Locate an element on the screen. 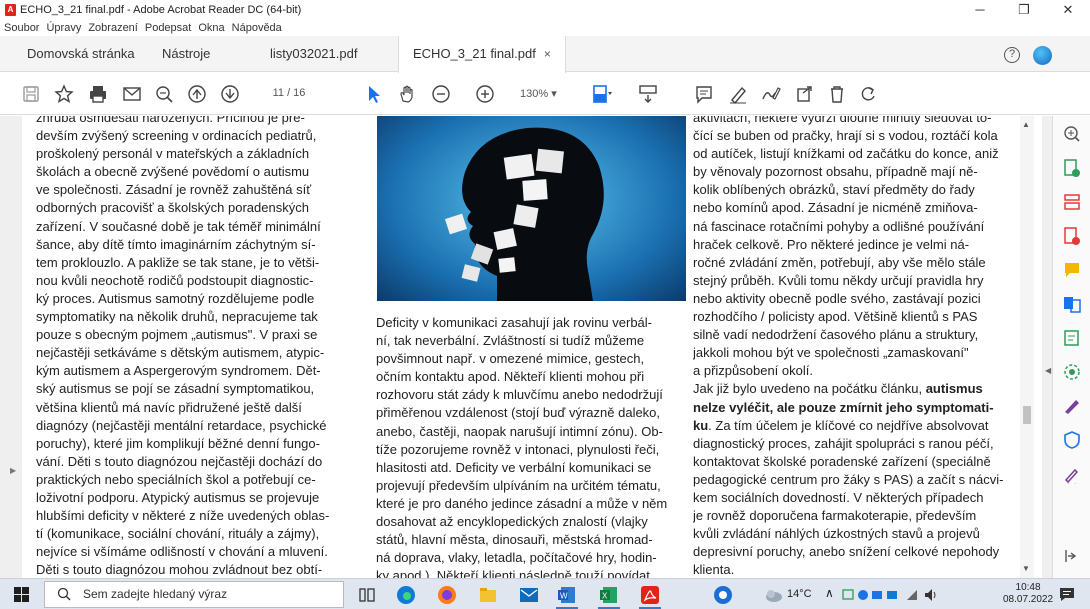  page-up-icon is located at coordinates (197, 94).